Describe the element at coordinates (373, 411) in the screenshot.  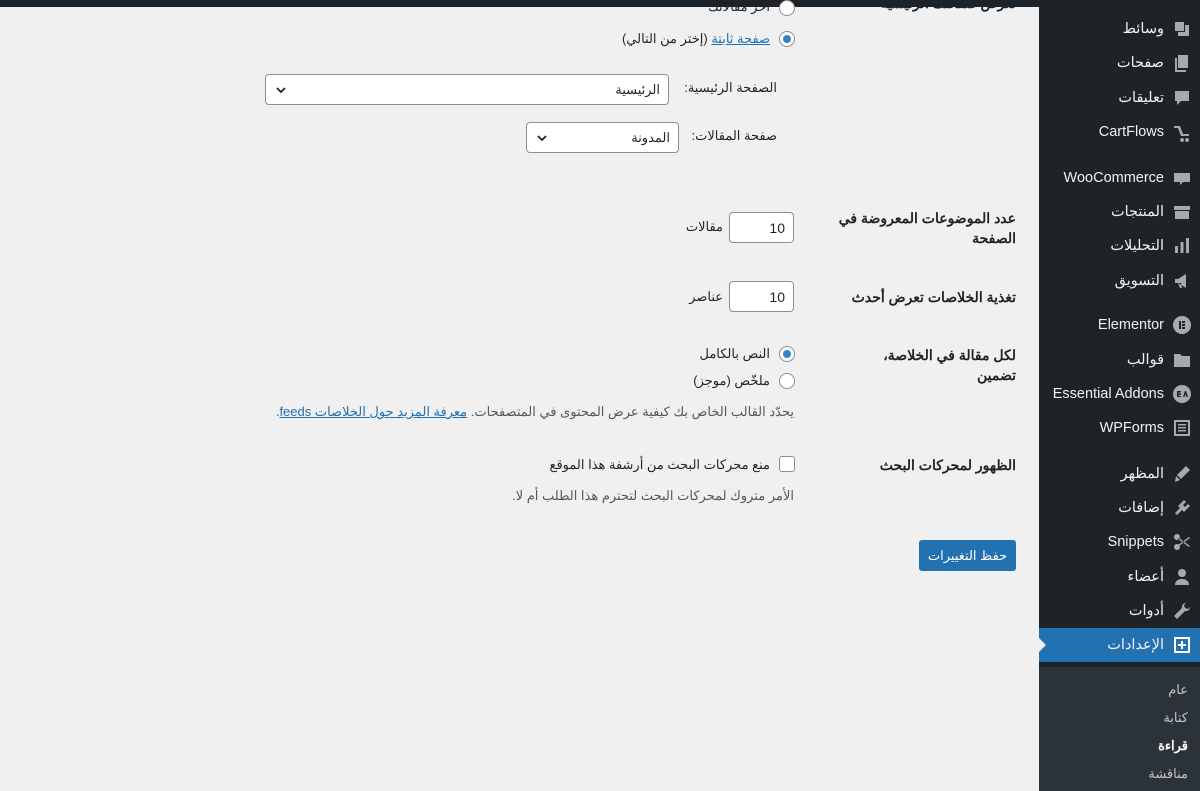
I see `learn-more-feeds-link: معرفة المزيد حول الخلاصات feeds` at that location.